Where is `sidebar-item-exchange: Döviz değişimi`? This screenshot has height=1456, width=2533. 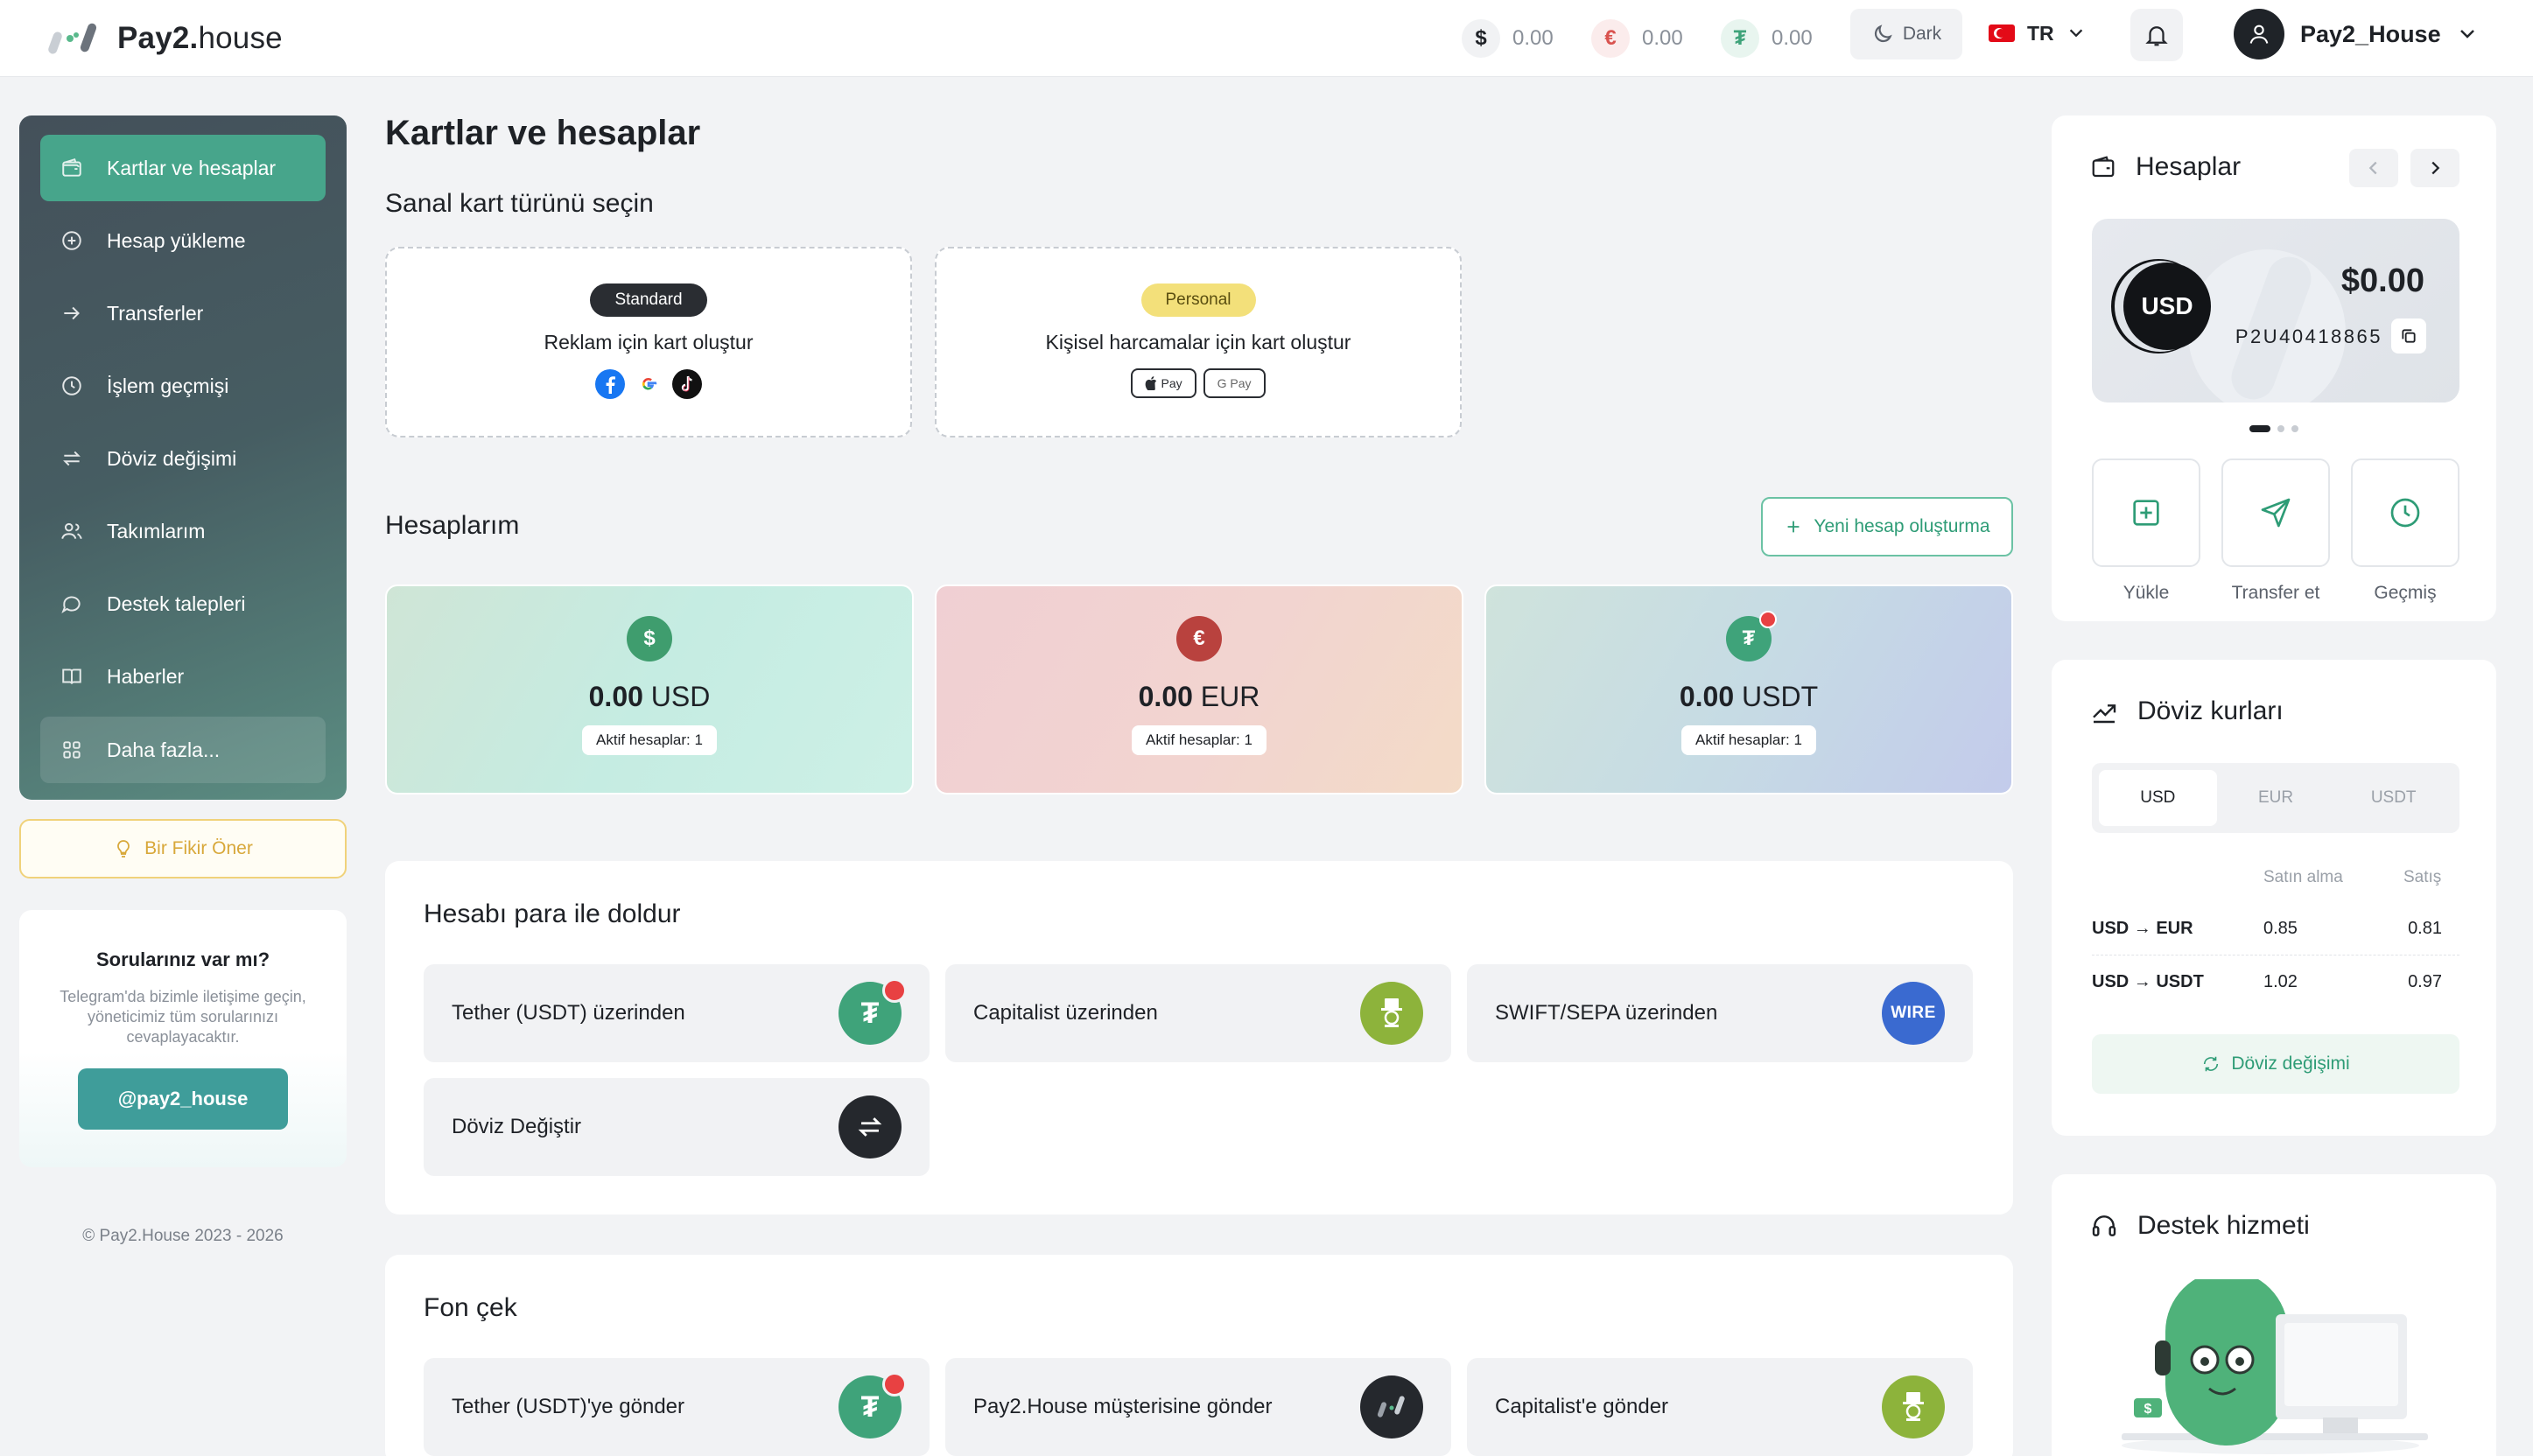 sidebar-item-exchange: Döviz değişimi is located at coordinates (183, 458).